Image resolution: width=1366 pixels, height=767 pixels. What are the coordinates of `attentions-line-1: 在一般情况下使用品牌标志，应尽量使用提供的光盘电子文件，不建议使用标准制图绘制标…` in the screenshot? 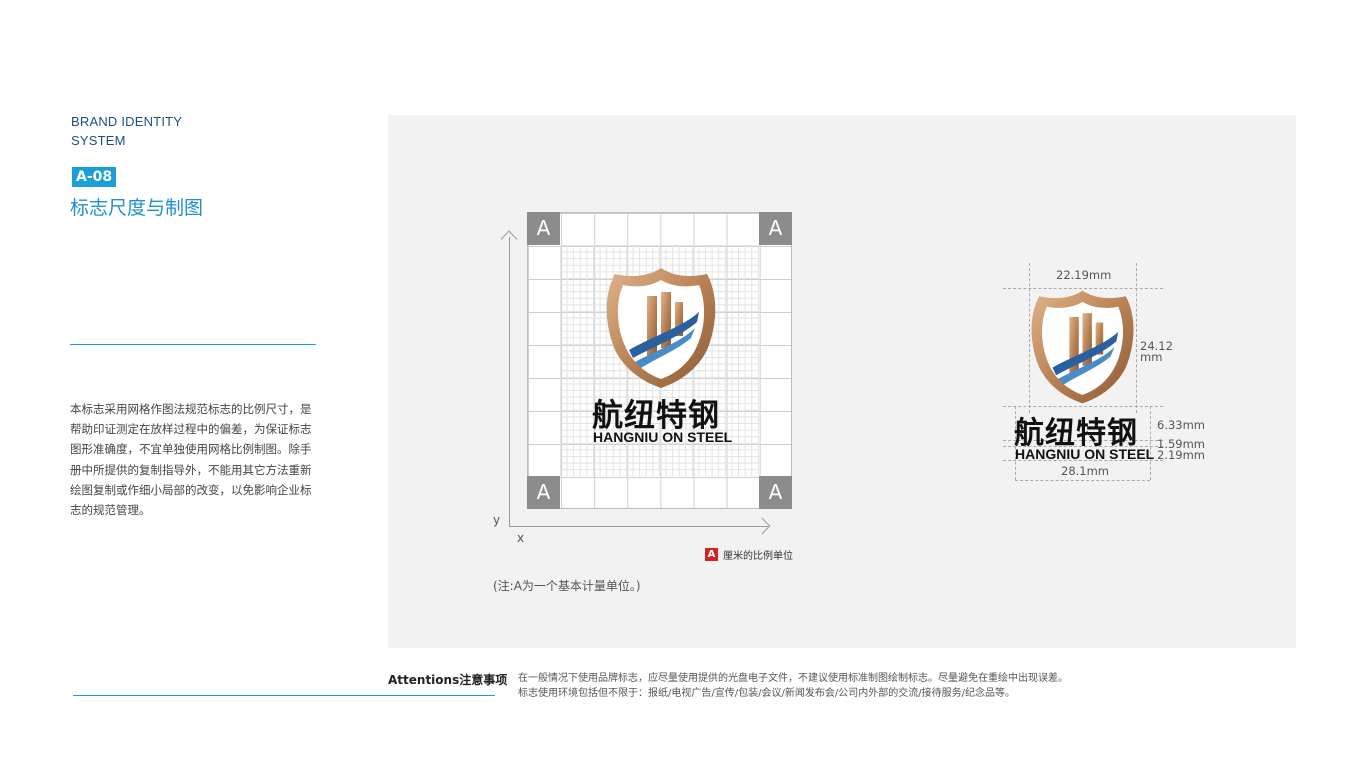 It's located at (793, 678).